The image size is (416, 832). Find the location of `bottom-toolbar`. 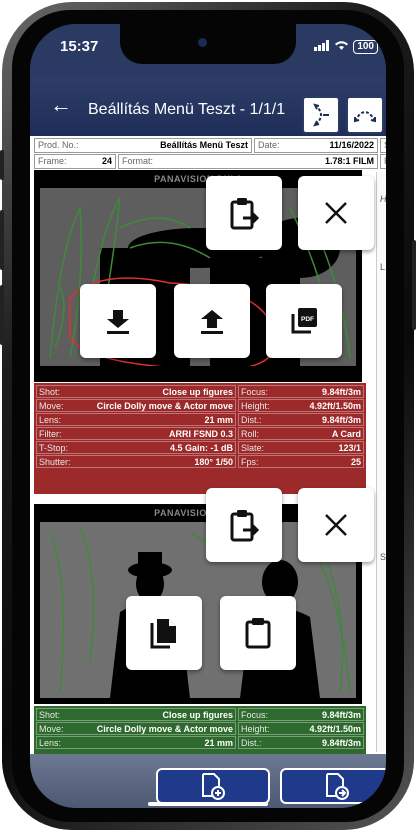

bottom-toolbar is located at coordinates (208, 781).